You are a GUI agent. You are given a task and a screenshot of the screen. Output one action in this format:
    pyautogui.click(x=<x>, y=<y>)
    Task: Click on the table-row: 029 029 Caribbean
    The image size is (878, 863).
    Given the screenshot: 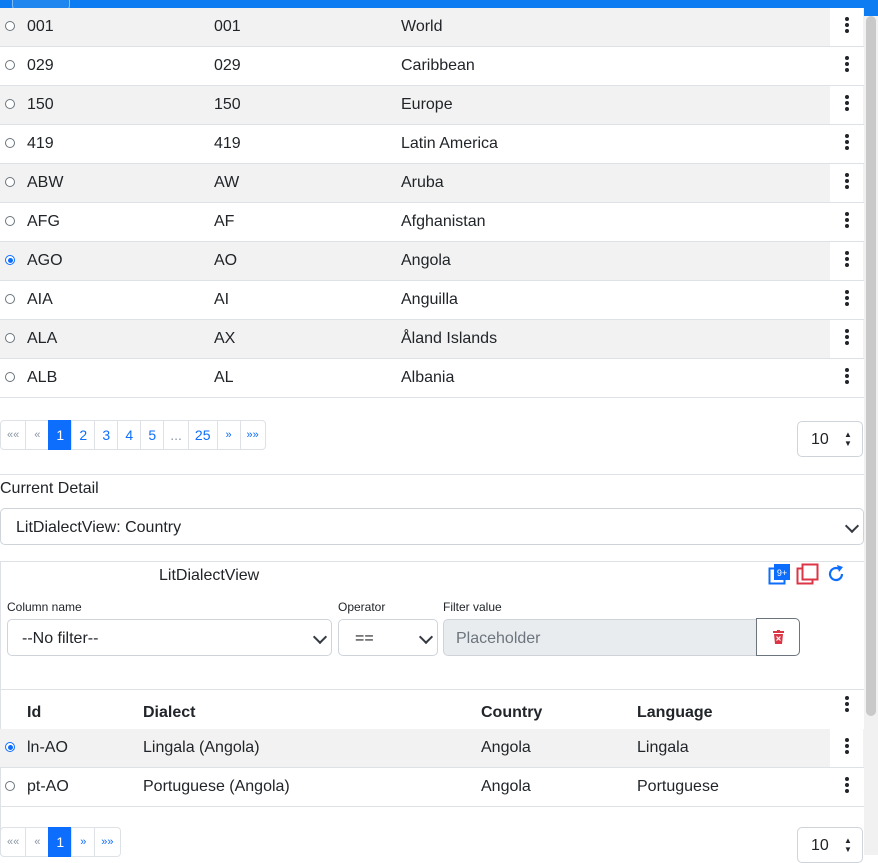 What is the action you would take?
    pyautogui.click(x=432, y=66)
    